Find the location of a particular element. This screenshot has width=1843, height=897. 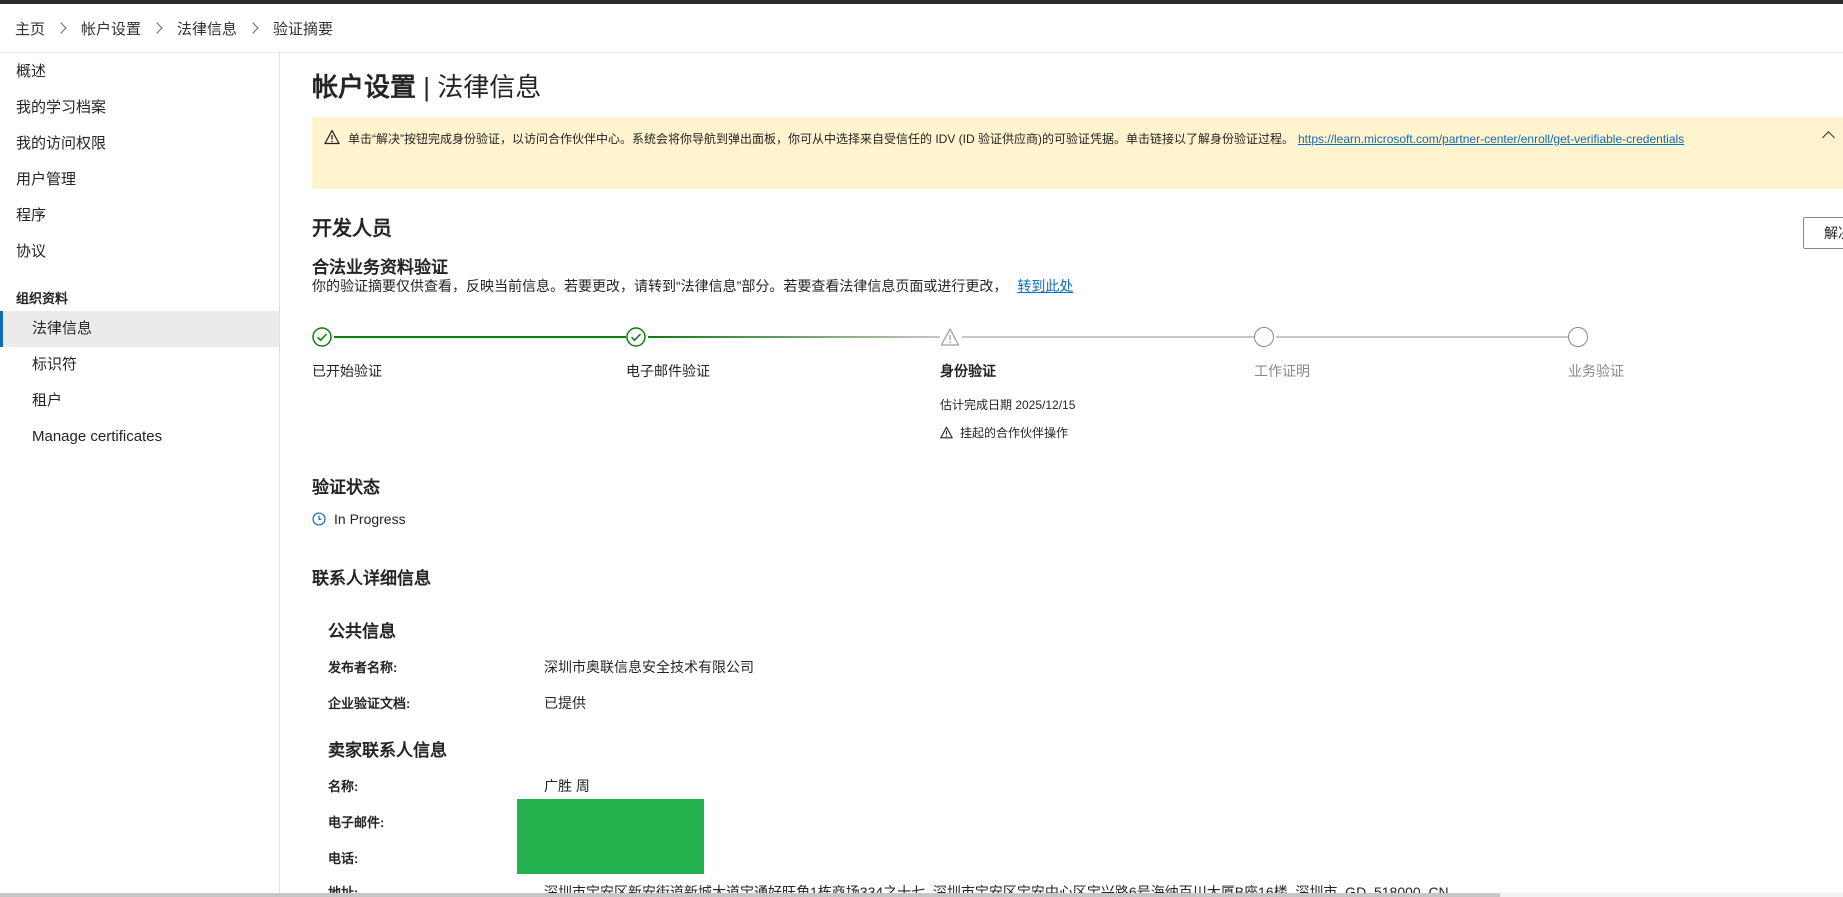

sidebar-item-agreements: 协议 is located at coordinates (139, 252).